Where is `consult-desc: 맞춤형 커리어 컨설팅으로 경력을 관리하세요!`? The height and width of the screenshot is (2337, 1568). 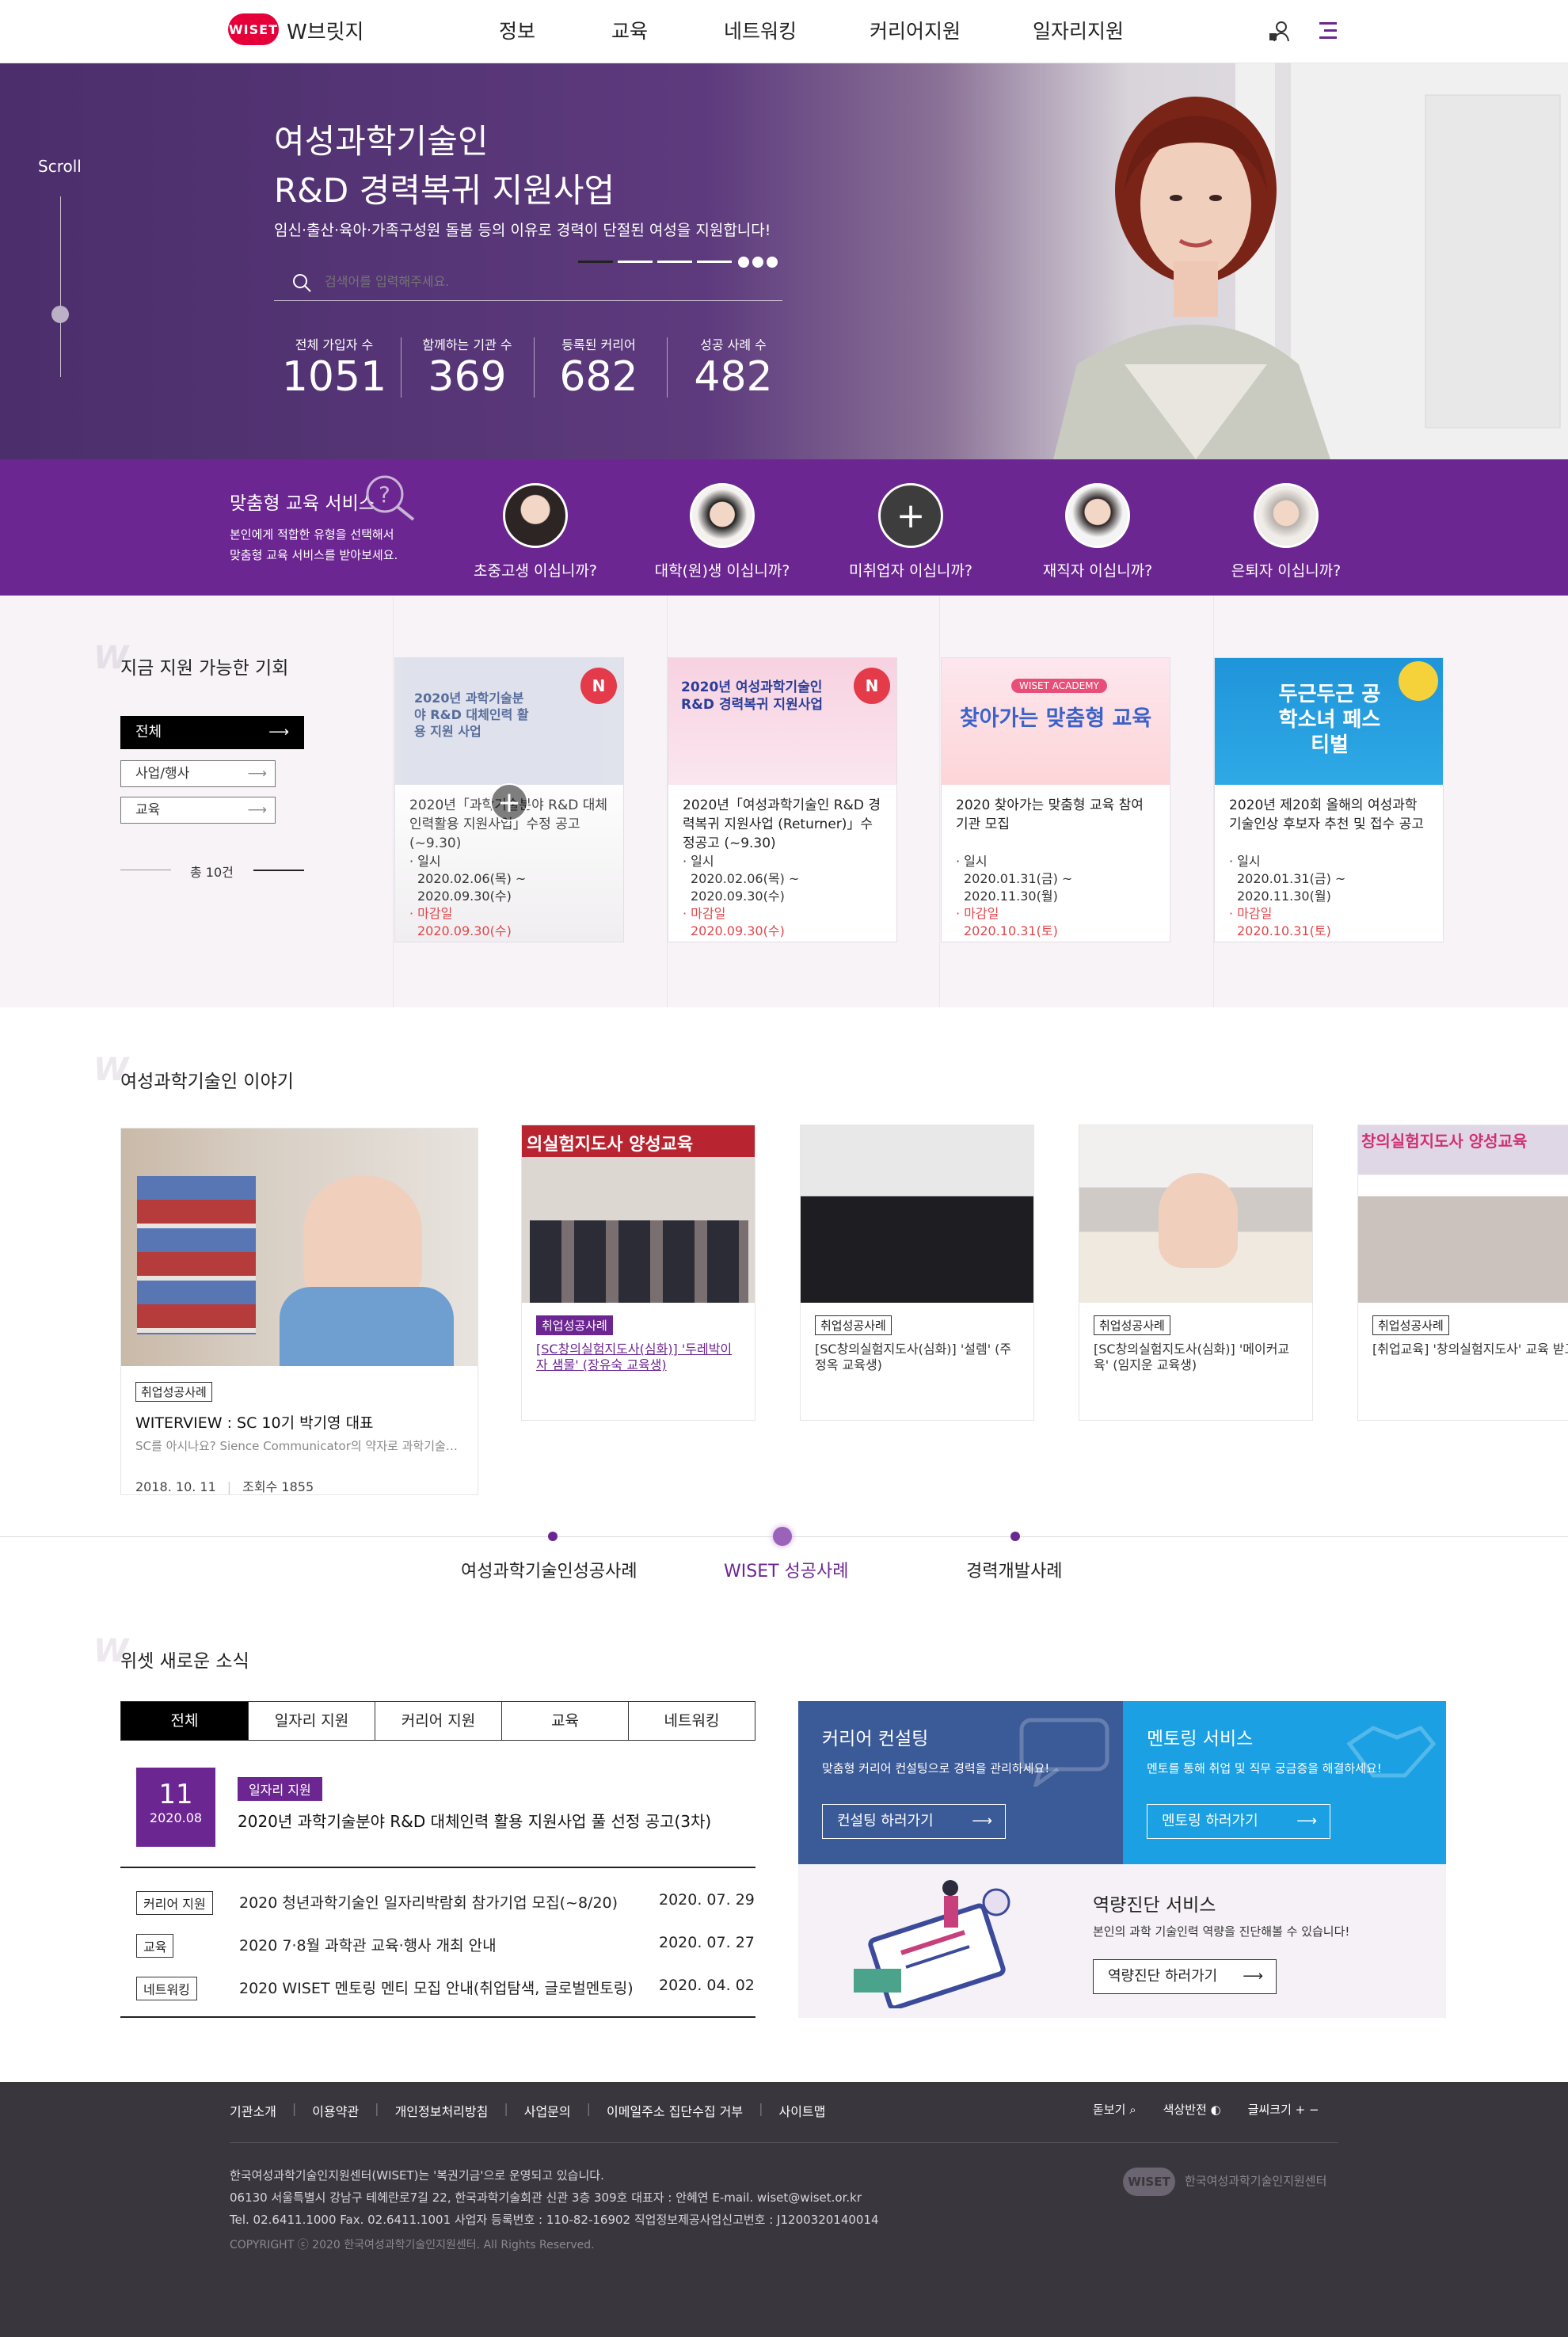 consult-desc: 맞춤형 커리어 컨설팅으로 경력을 관리하세요! is located at coordinates (936, 1769).